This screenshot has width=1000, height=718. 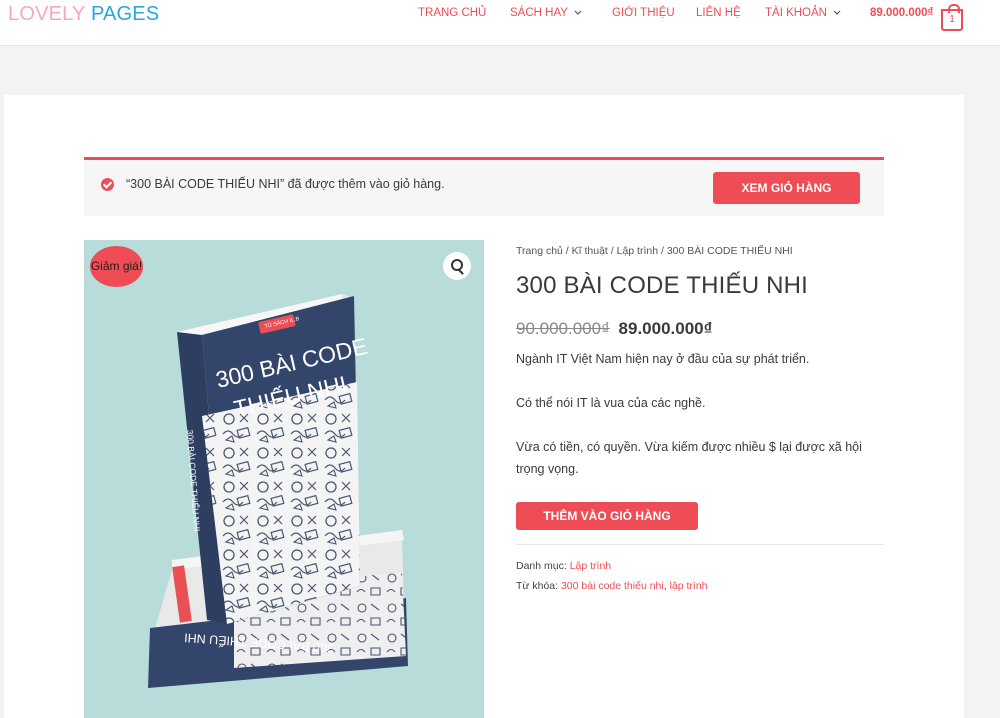 What do you see at coordinates (665, 328) in the screenshot?
I see `price-sale: 89.000.000₫` at bounding box center [665, 328].